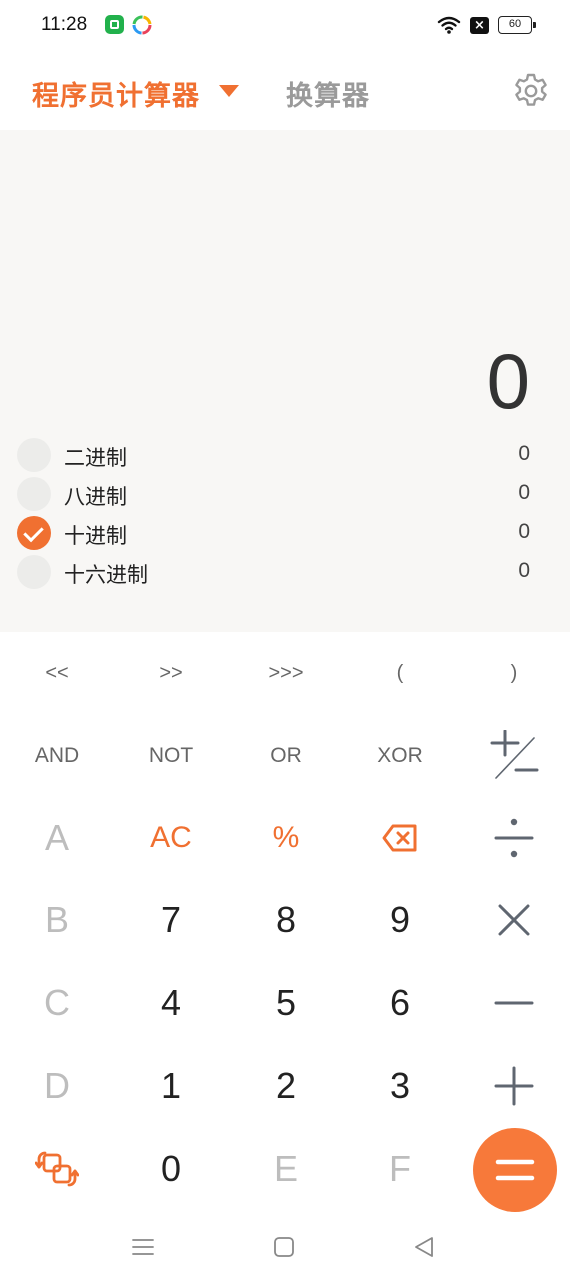 Image resolution: width=572 pixels, height=1280 pixels. I want to click on battery-icon: 60, so click(517, 25).